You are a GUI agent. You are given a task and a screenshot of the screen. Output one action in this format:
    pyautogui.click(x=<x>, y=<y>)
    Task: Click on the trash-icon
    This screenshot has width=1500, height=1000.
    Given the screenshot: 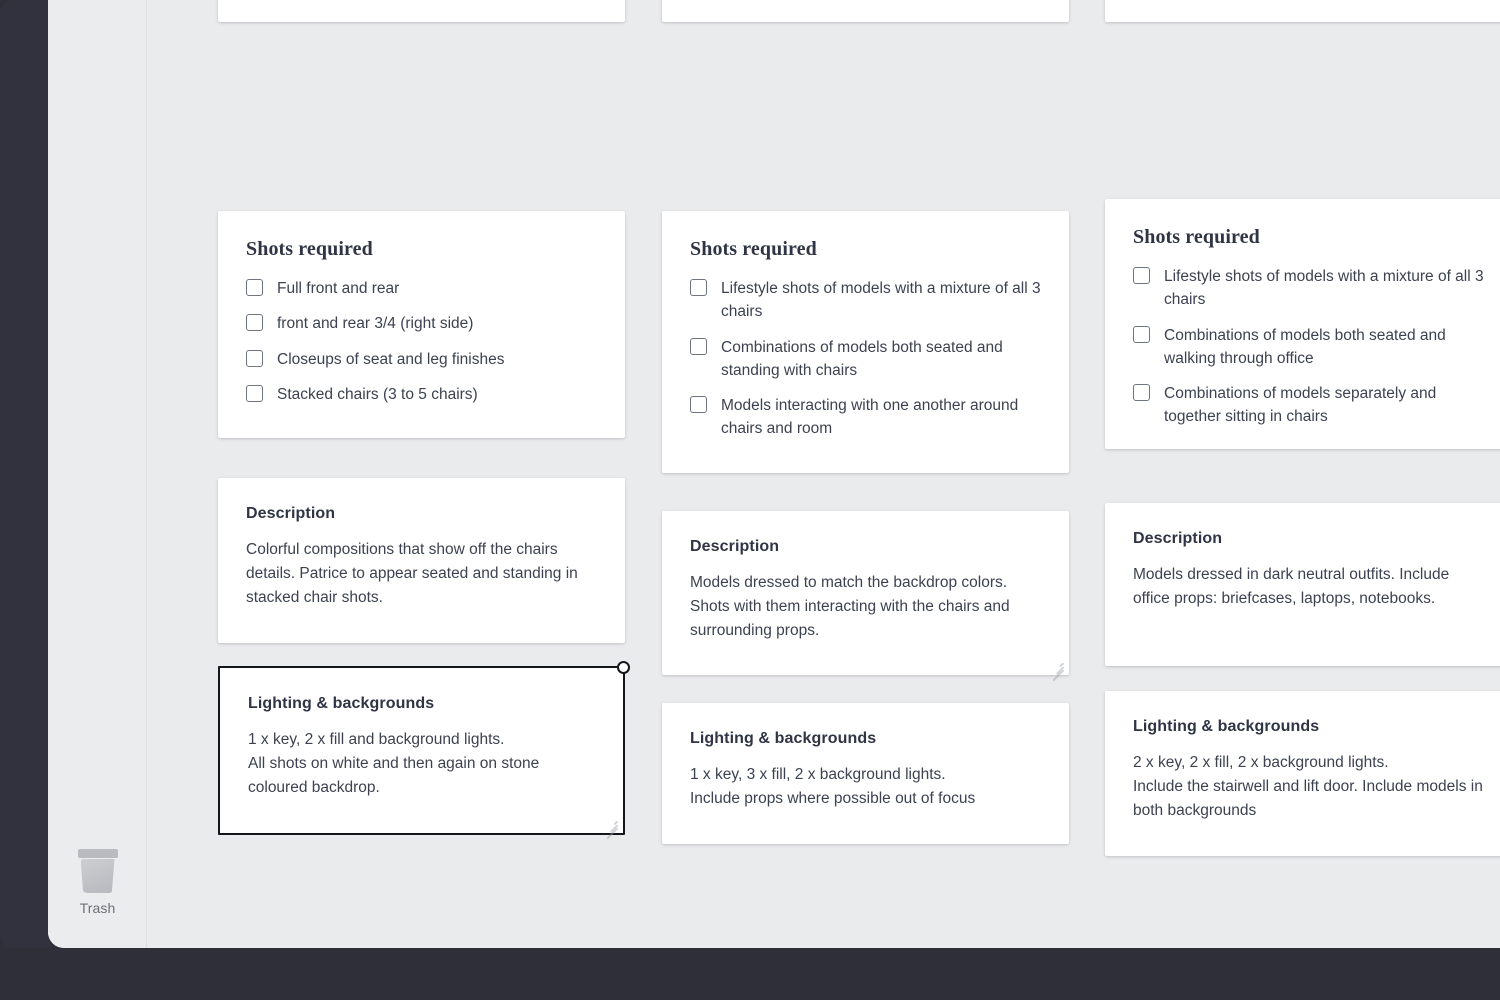 What is the action you would take?
    pyautogui.click(x=98, y=871)
    